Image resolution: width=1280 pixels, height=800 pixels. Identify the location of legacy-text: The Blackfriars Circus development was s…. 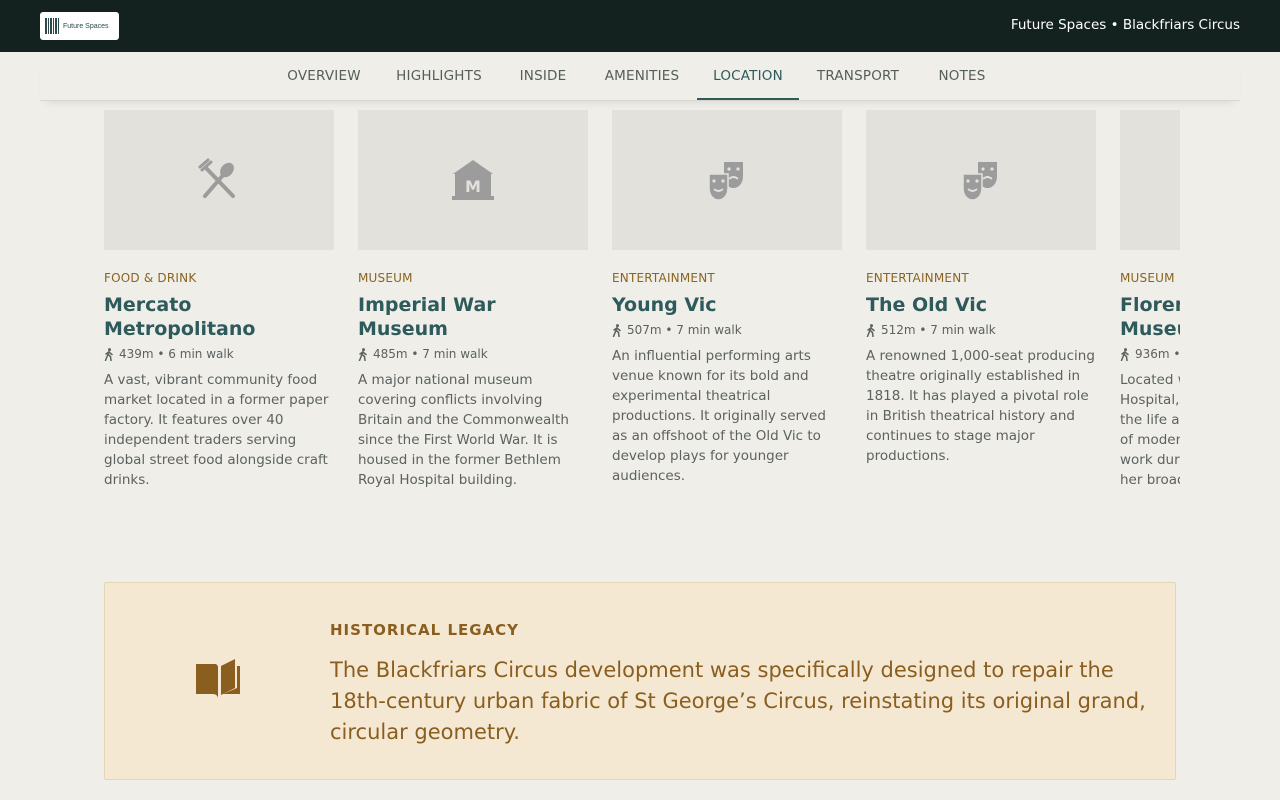
(738, 701).